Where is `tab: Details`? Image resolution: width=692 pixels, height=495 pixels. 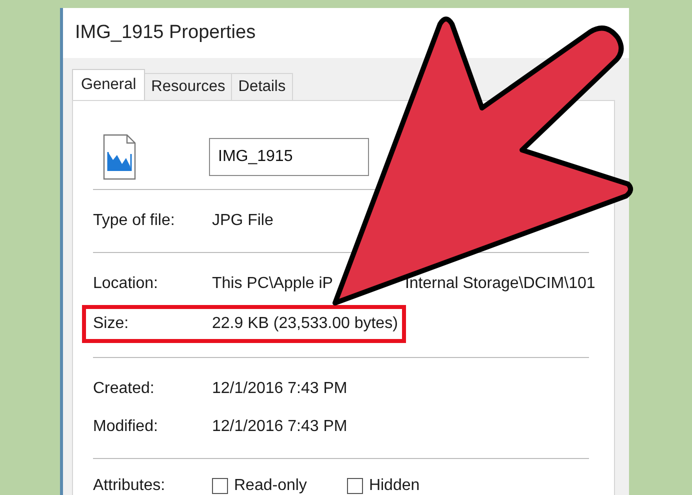 tab: Details is located at coordinates (262, 86).